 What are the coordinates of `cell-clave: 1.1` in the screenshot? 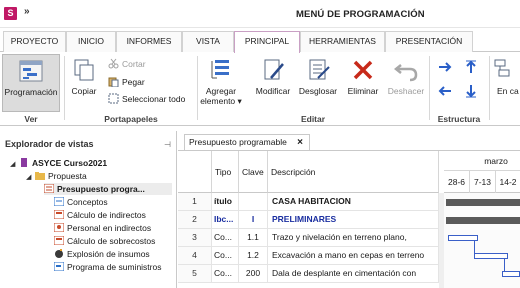 It's located at (253, 238).